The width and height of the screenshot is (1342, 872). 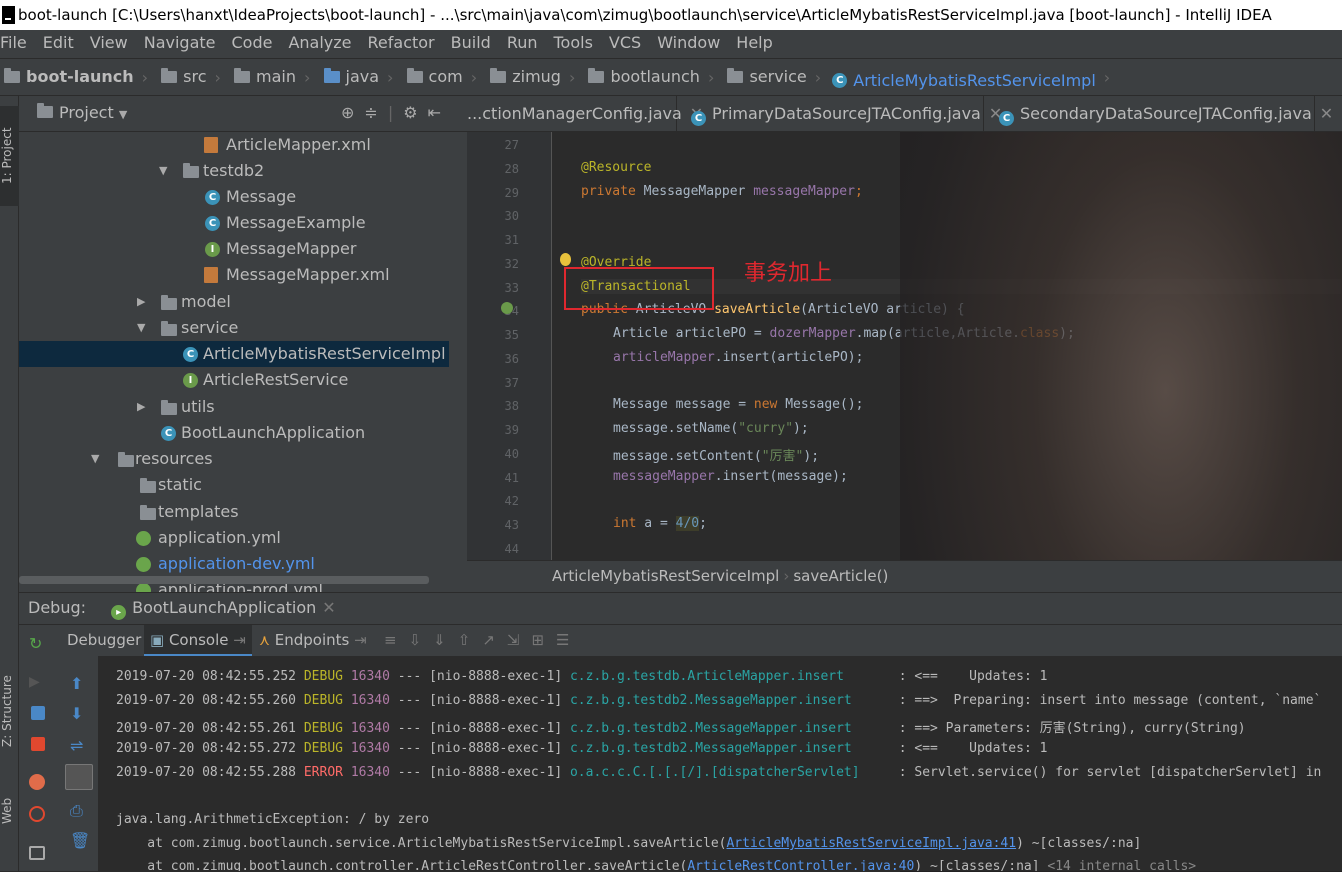 I want to click on crumb-src: src, so click(x=182, y=77).